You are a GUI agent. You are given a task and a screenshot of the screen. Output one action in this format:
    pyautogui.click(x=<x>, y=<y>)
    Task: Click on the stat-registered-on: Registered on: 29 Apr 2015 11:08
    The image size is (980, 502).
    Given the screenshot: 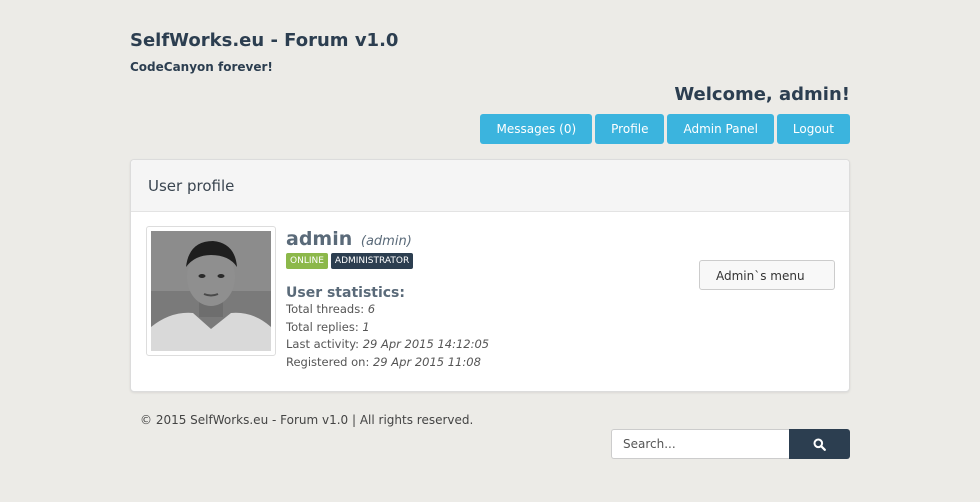 What is the action you would take?
    pyautogui.click(x=387, y=363)
    